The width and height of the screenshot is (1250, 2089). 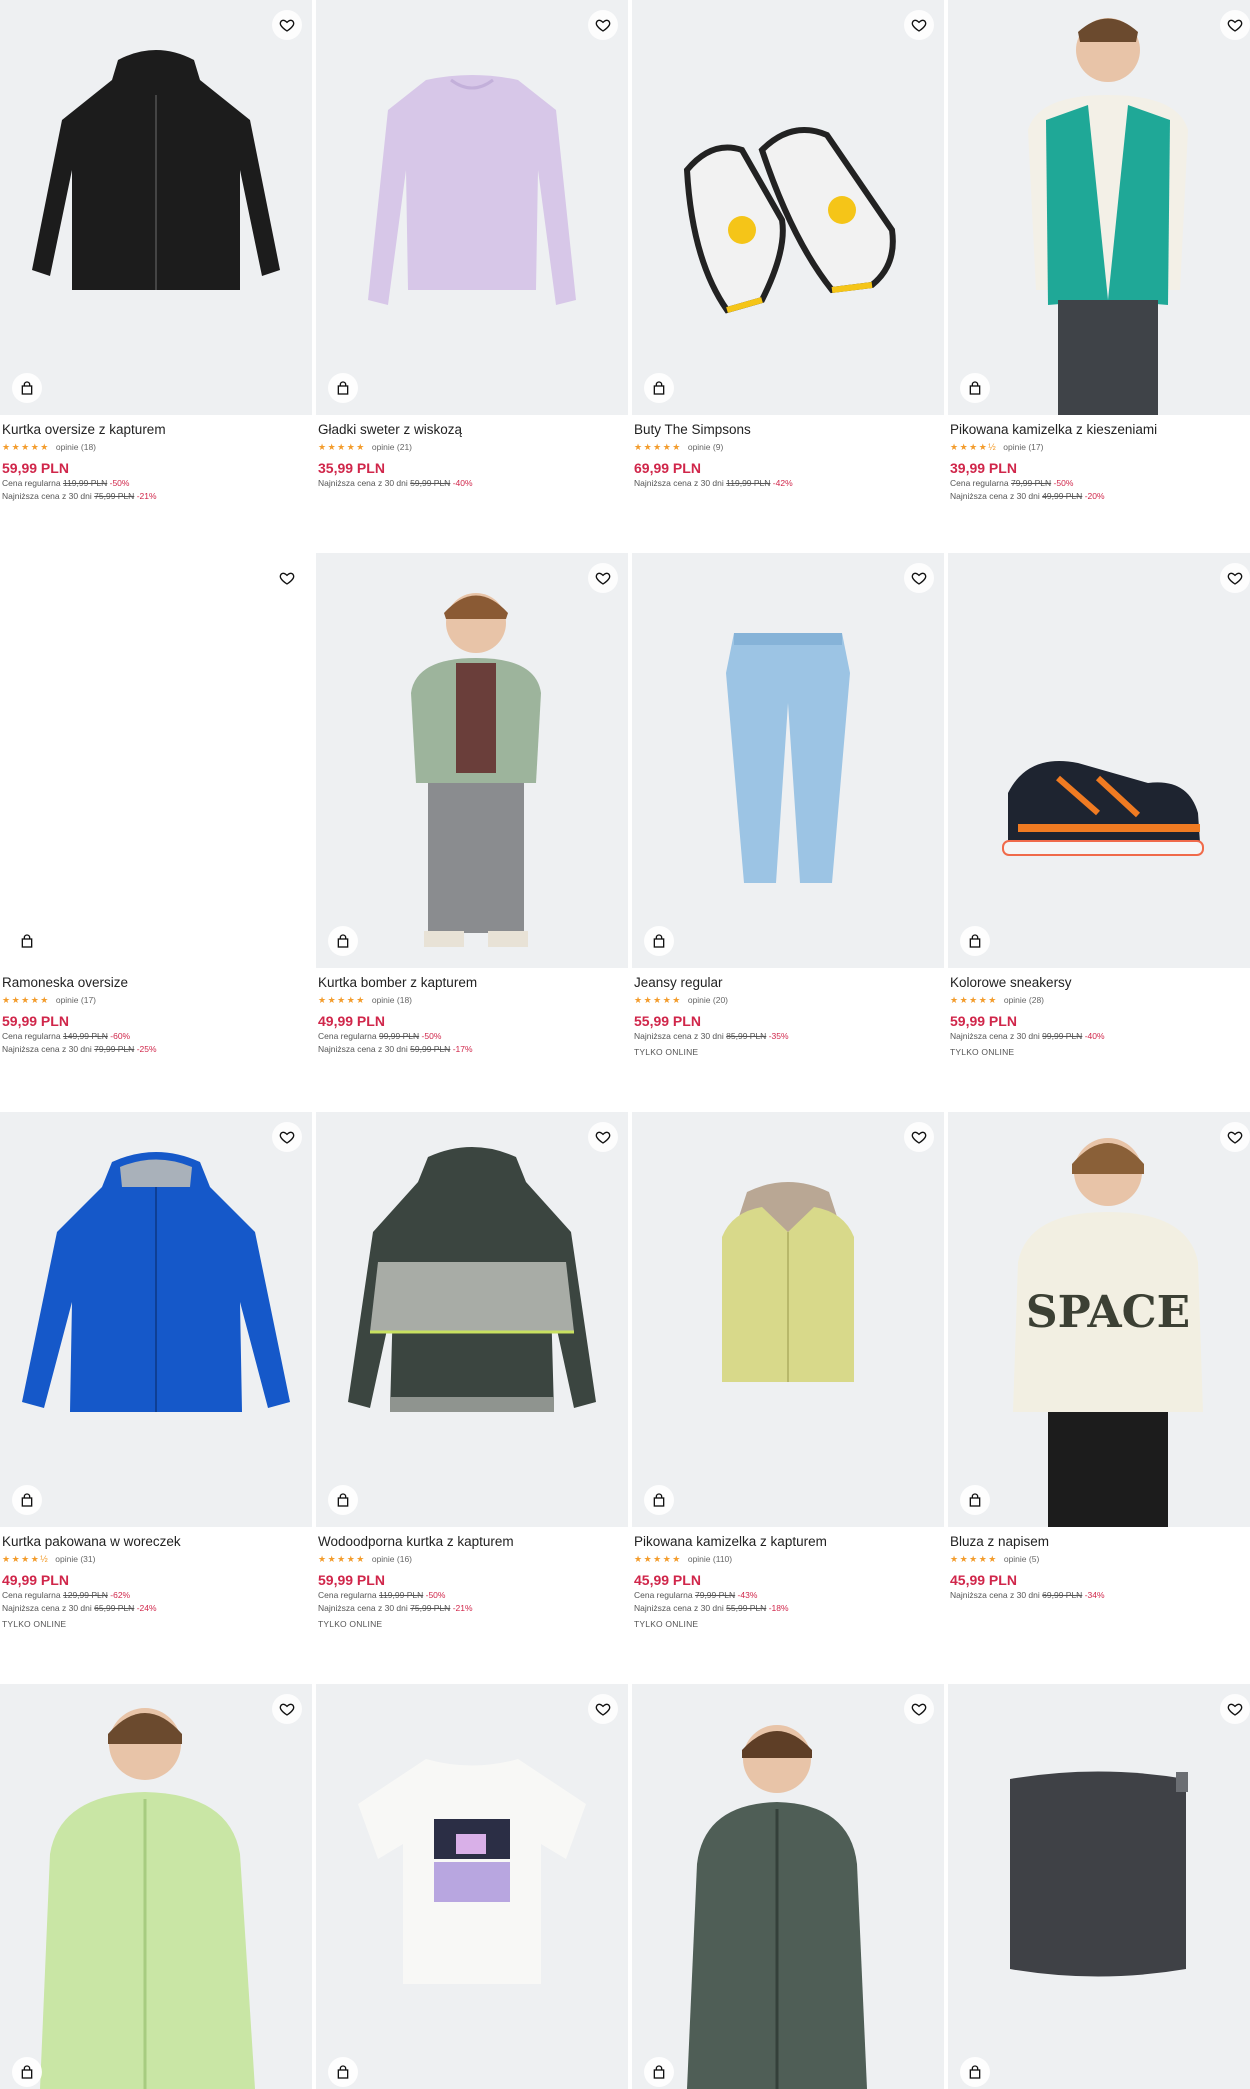 What do you see at coordinates (1100, 430) in the screenshot?
I see `product-name: Pikowana kamizelka z kieszeniami` at bounding box center [1100, 430].